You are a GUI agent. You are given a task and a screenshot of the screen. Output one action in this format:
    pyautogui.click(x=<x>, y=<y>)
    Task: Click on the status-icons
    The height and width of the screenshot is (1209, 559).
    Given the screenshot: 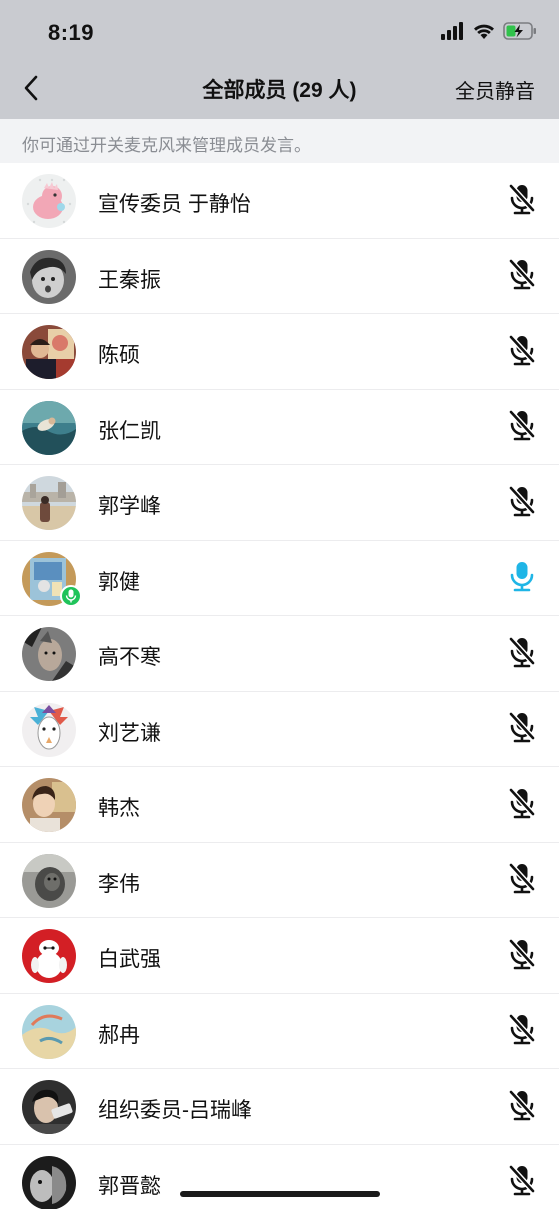 What is the action you would take?
    pyautogui.click(x=489, y=33)
    